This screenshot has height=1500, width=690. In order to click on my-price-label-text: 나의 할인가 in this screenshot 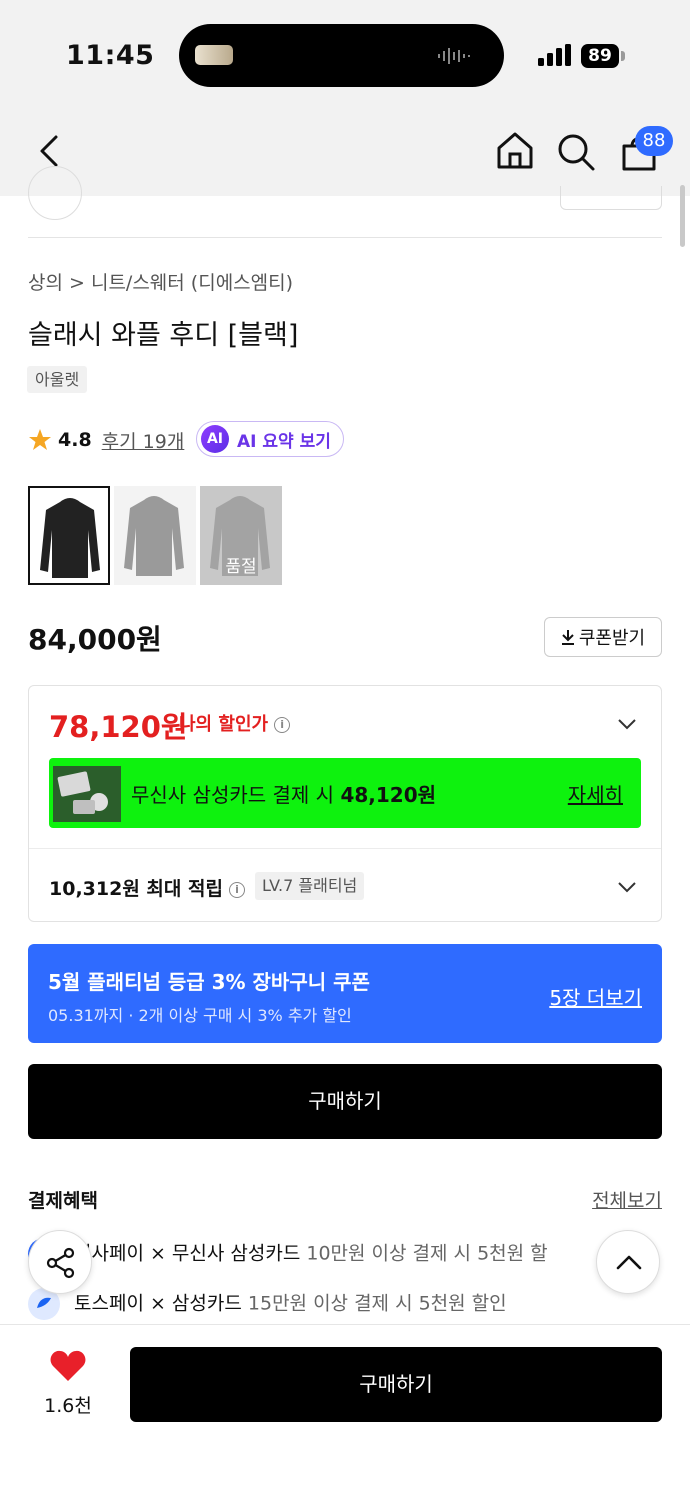, I will do `click(224, 724)`.